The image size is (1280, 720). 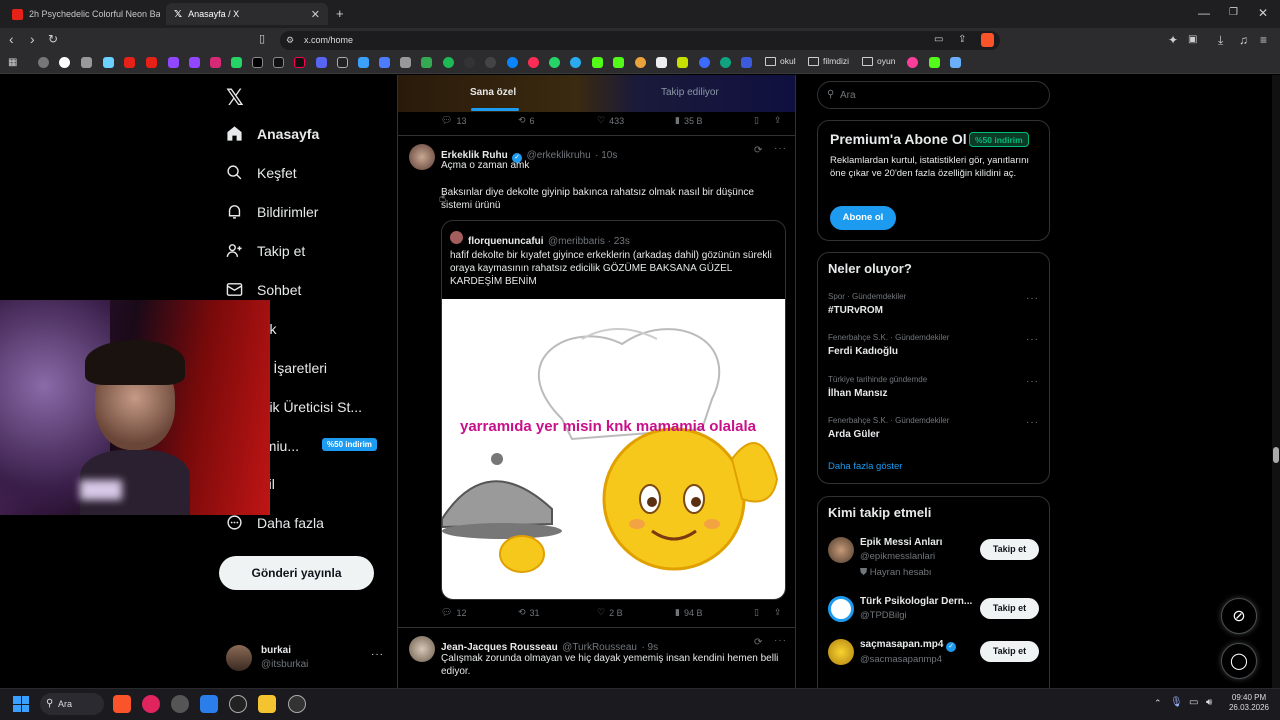 What do you see at coordinates (640, 40) in the screenshot?
I see `address-bar: x.com/home` at bounding box center [640, 40].